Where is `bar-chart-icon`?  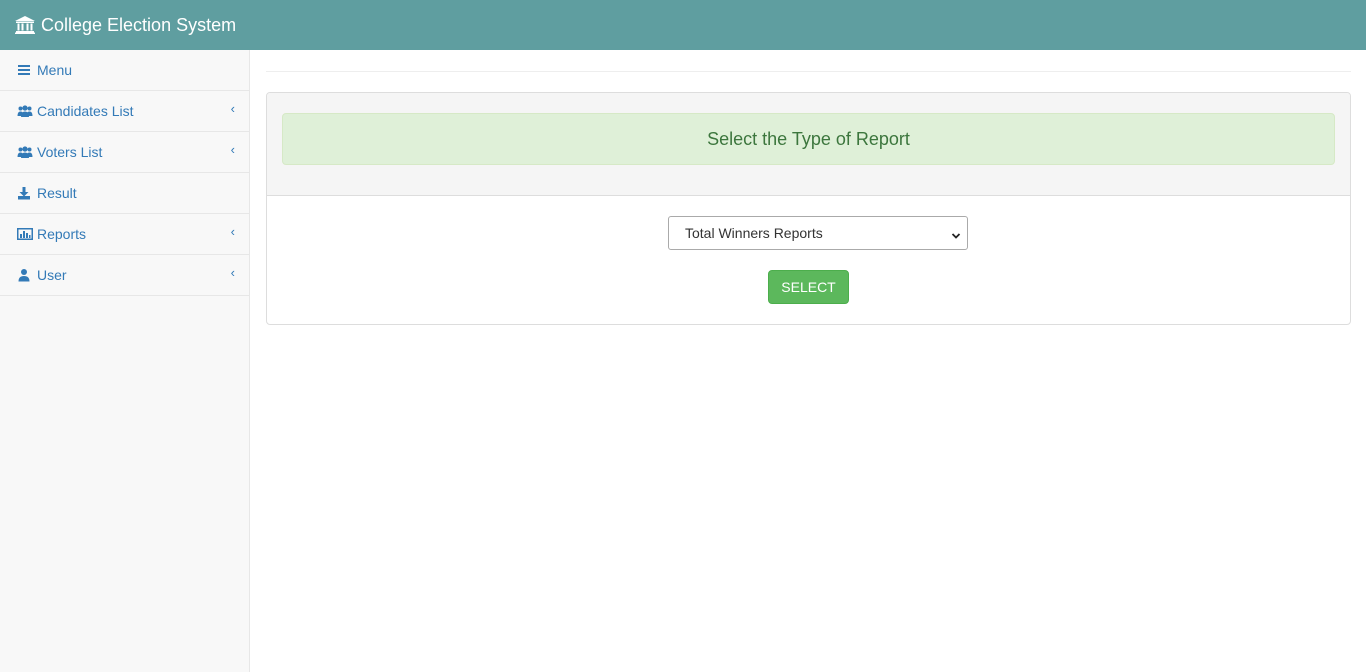 bar-chart-icon is located at coordinates (25, 234).